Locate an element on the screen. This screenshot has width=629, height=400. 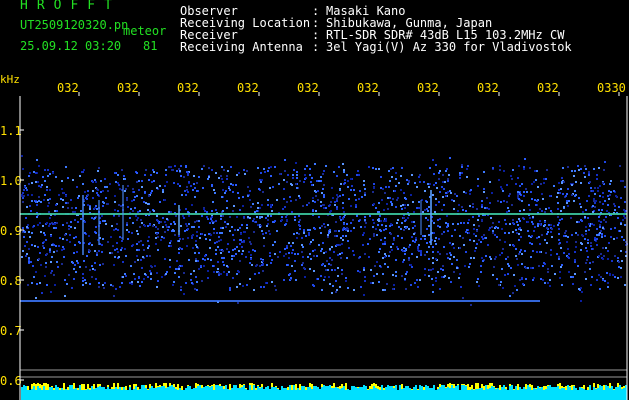
lower-band-line is located at coordinates (280, 301).